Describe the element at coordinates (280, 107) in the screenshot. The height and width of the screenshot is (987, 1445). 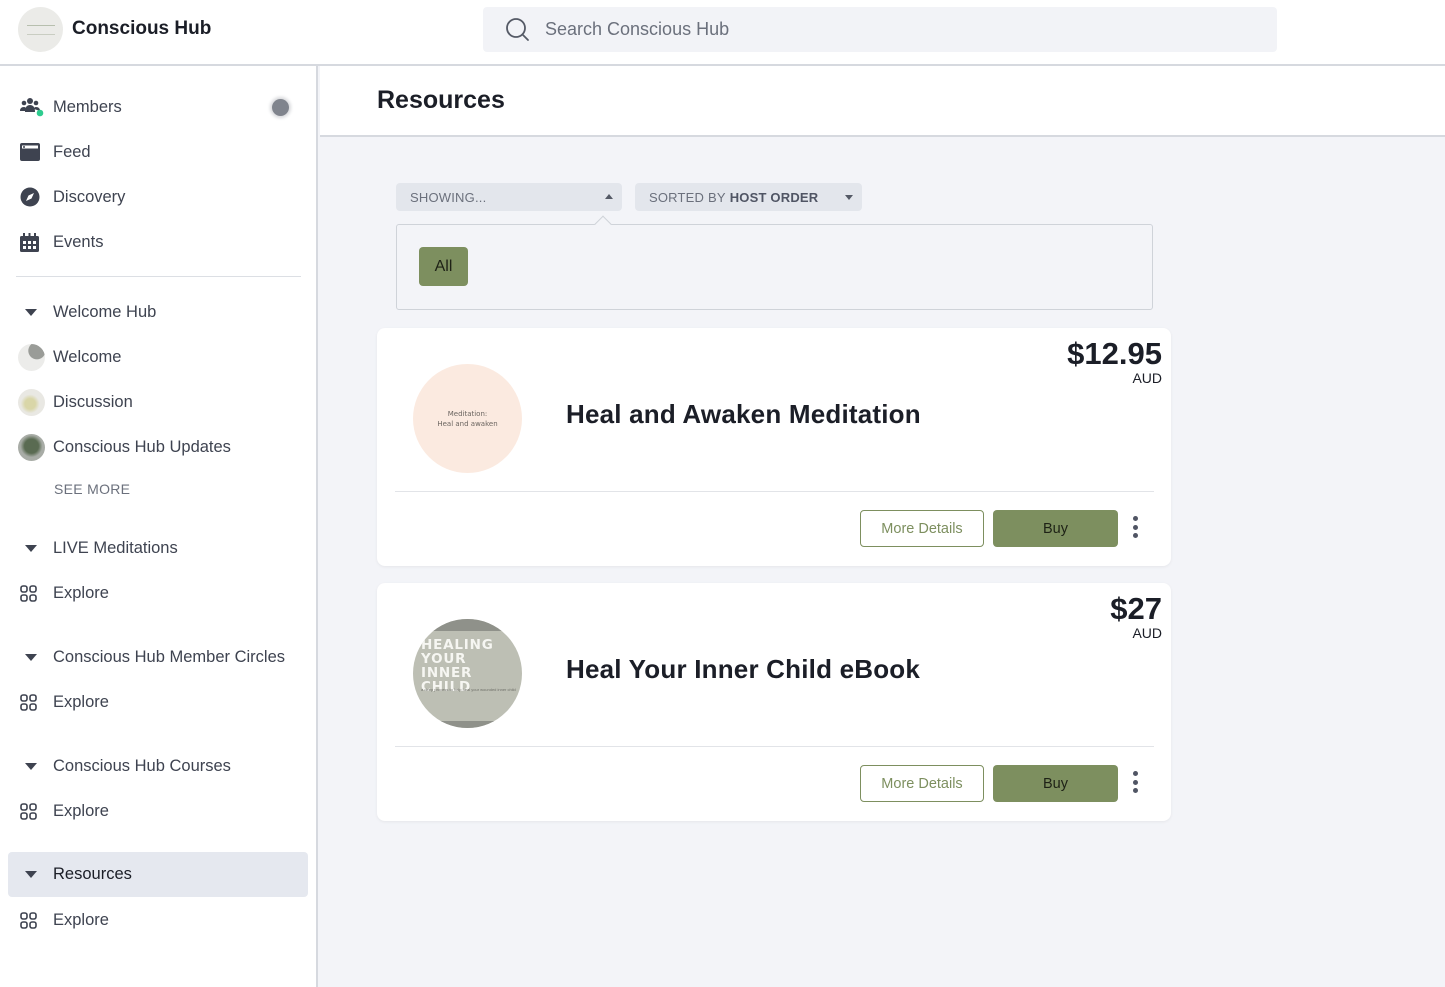
I see `status-toggle` at that location.